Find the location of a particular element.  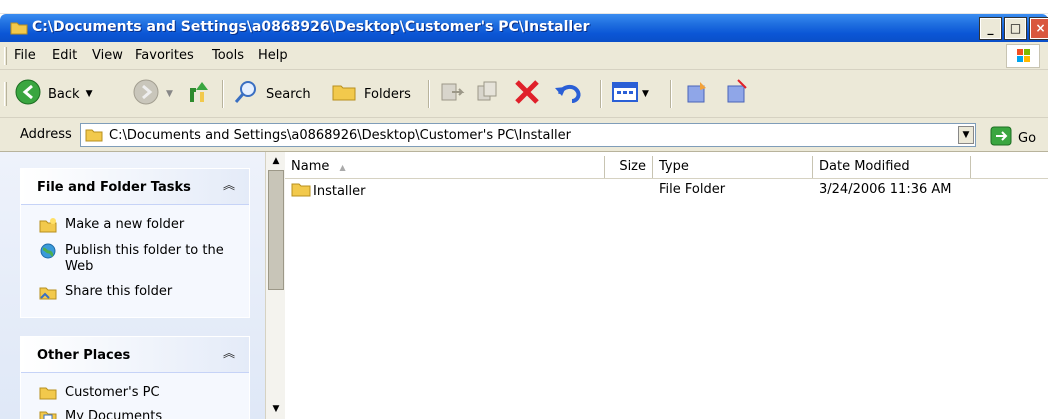

search-label: Search is located at coordinates (288, 94).